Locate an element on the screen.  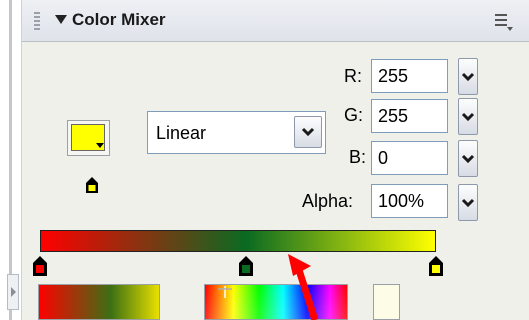
fill-type-dropdown-button is located at coordinates (308, 132).